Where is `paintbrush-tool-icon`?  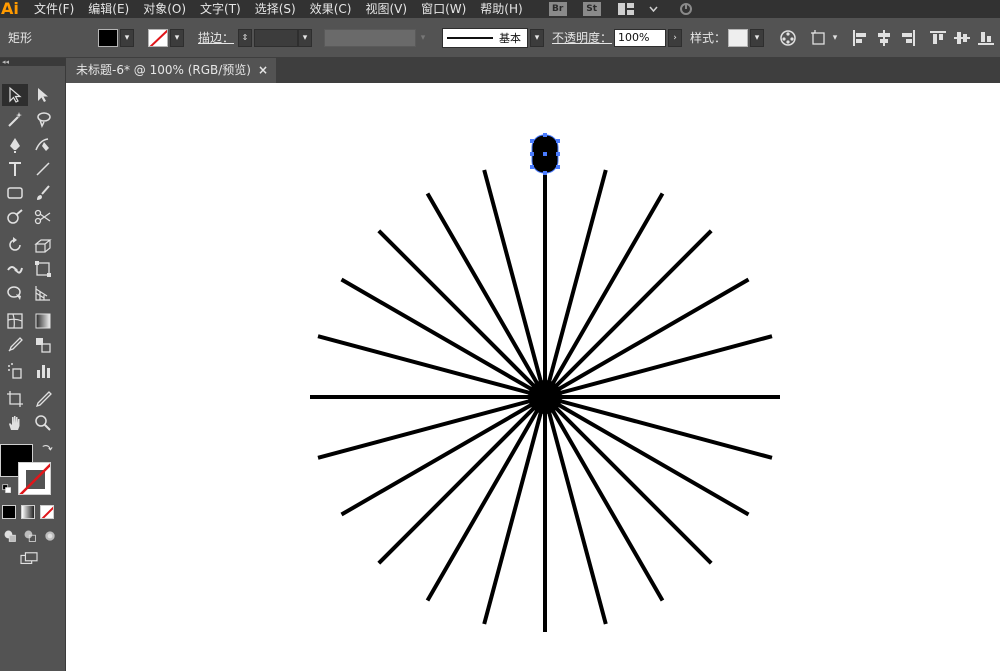 paintbrush-tool-icon is located at coordinates (43, 193).